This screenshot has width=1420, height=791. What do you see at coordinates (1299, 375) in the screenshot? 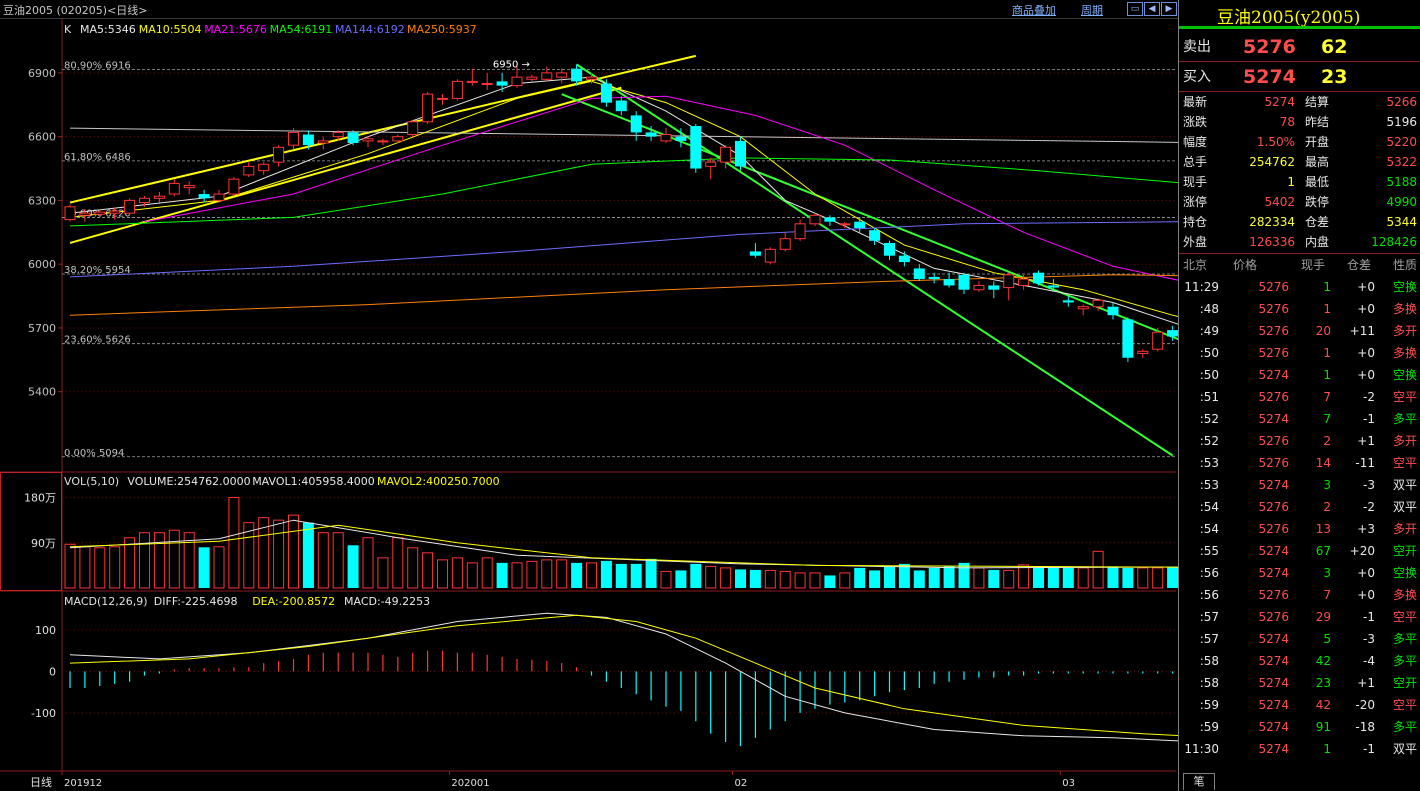
I see `tick-row: :50 5274 1 +0 空换` at bounding box center [1299, 375].